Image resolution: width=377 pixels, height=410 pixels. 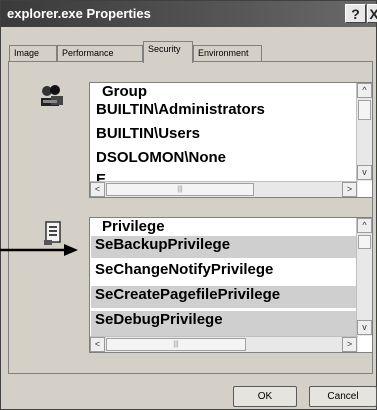 I want to click on table-row: SeCreatePagefilePrivilege, so click(x=224, y=297).